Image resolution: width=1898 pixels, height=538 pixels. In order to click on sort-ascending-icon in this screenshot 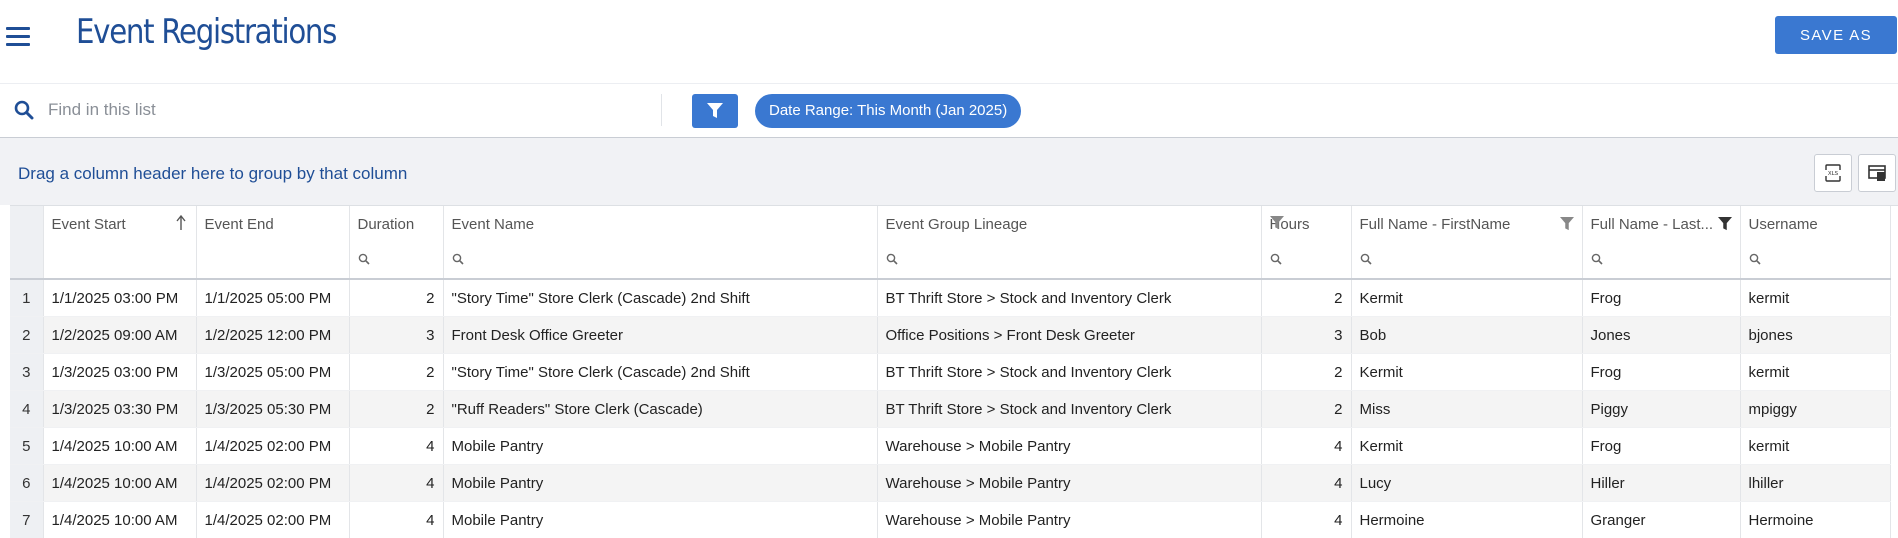, I will do `click(181, 225)`.